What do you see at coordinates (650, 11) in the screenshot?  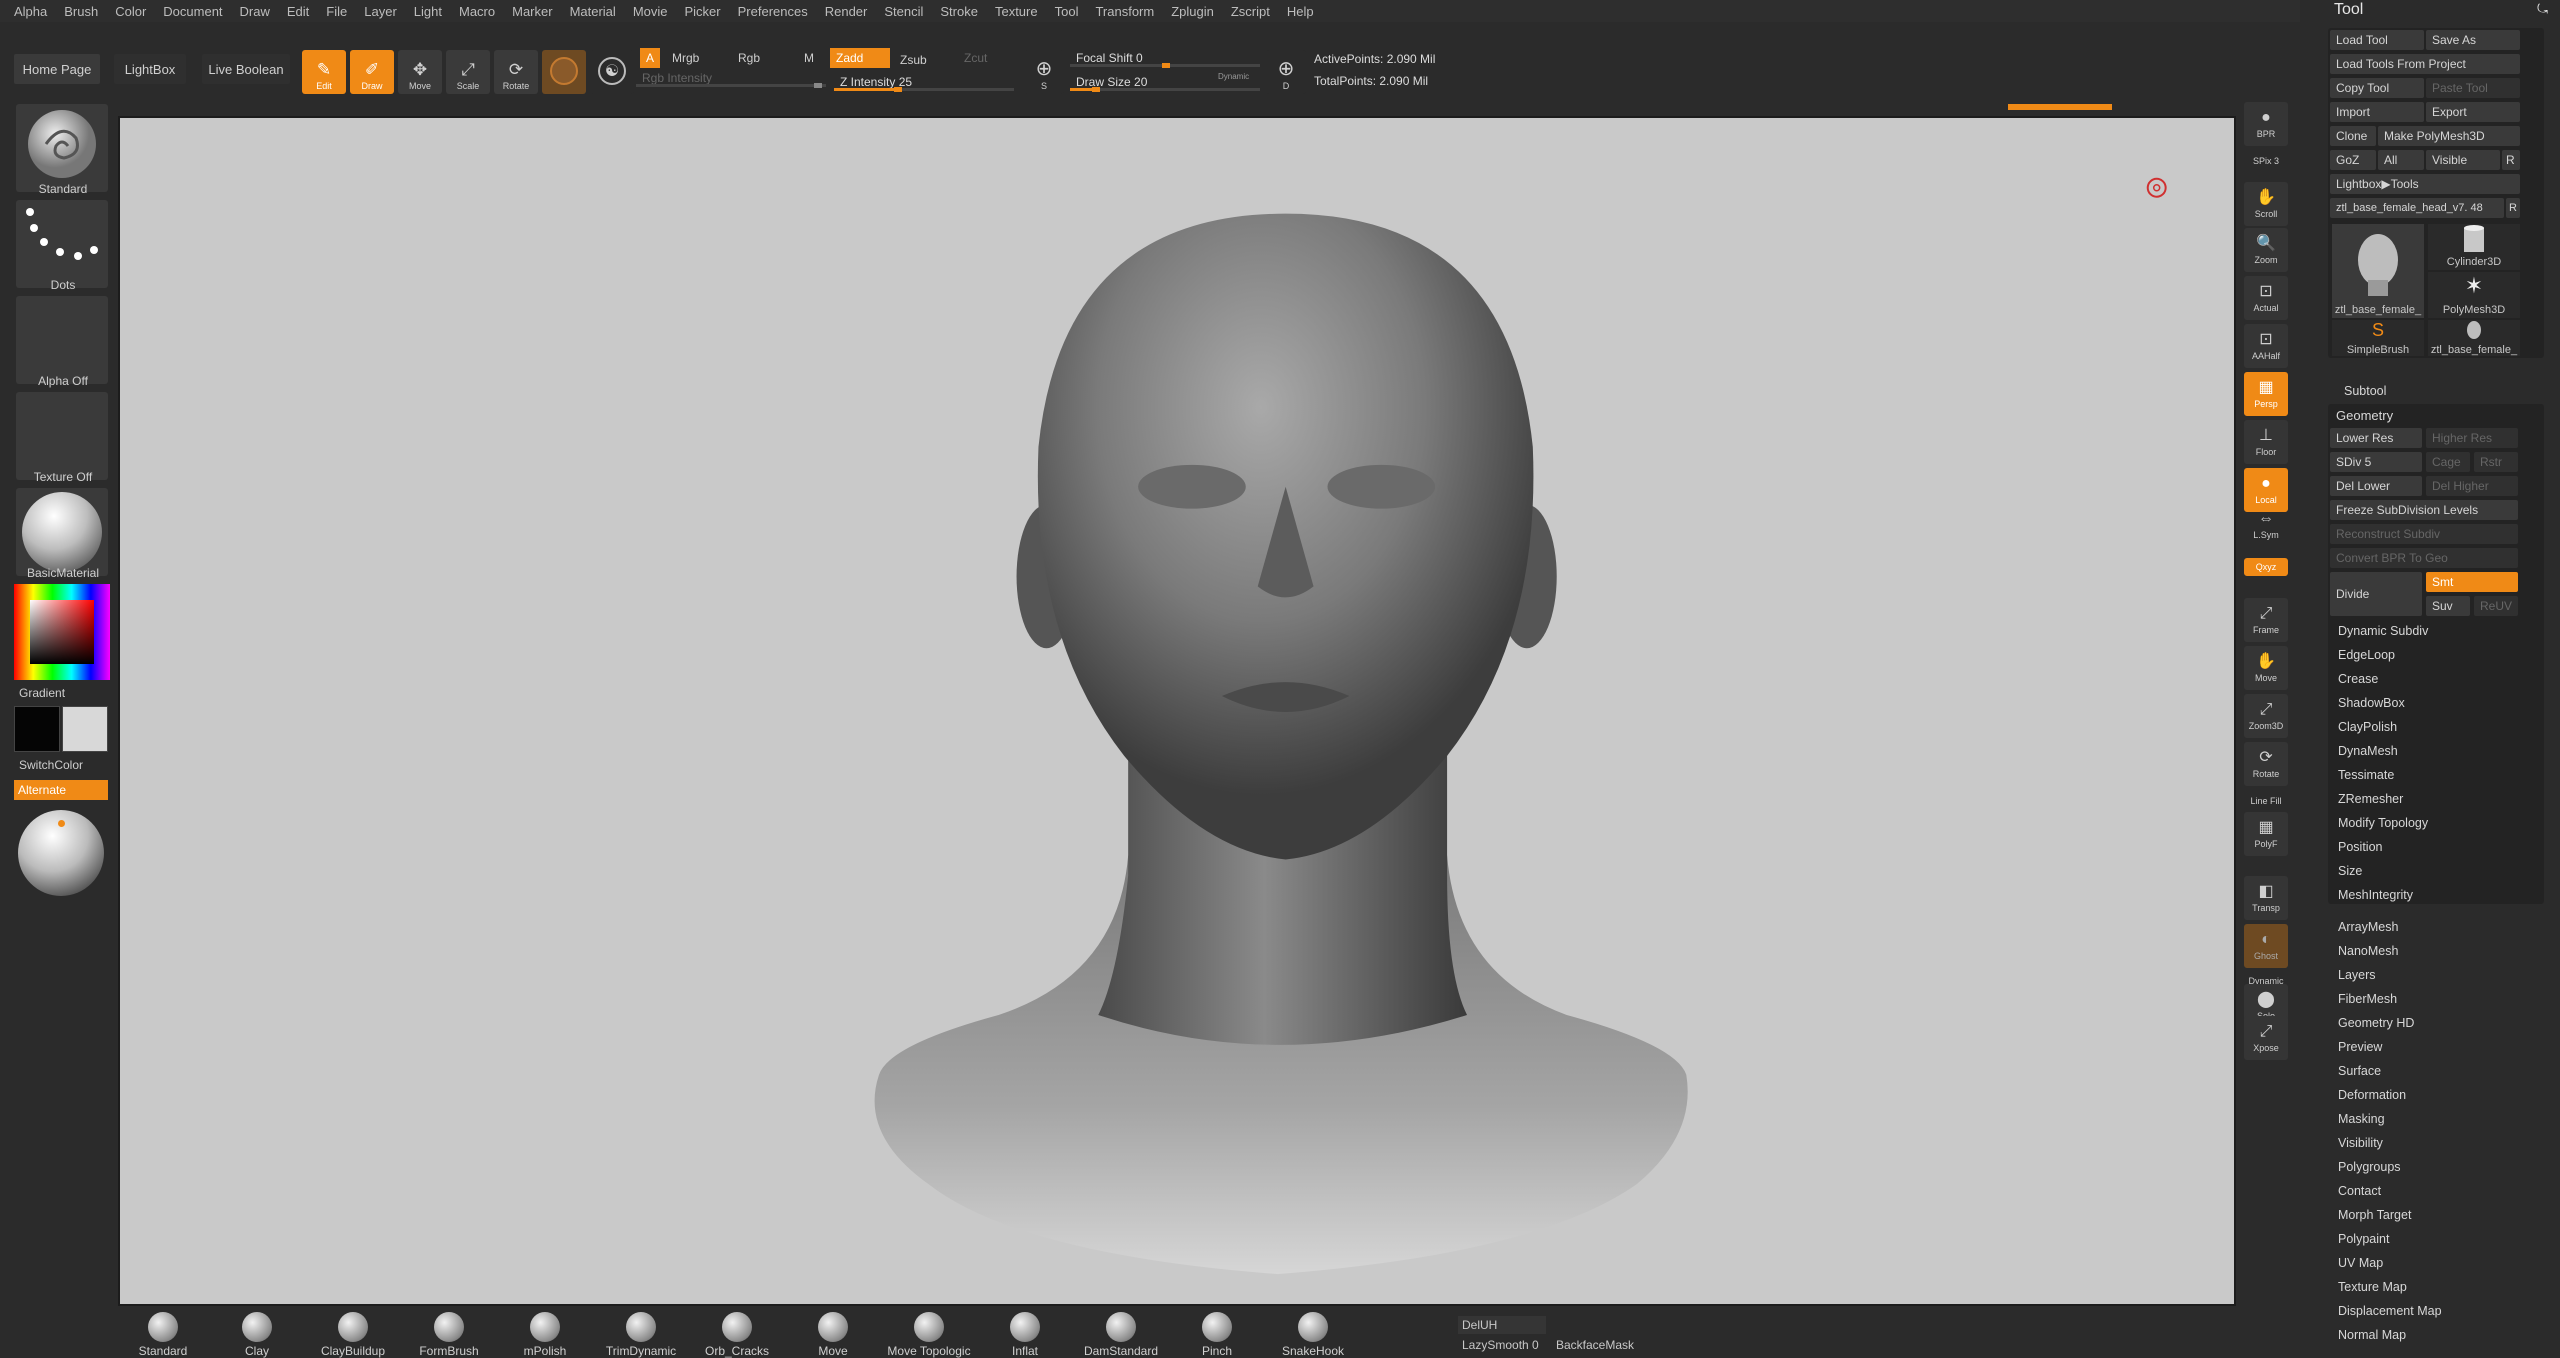 I see `menu-movie: Movie` at bounding box center [650, 11].